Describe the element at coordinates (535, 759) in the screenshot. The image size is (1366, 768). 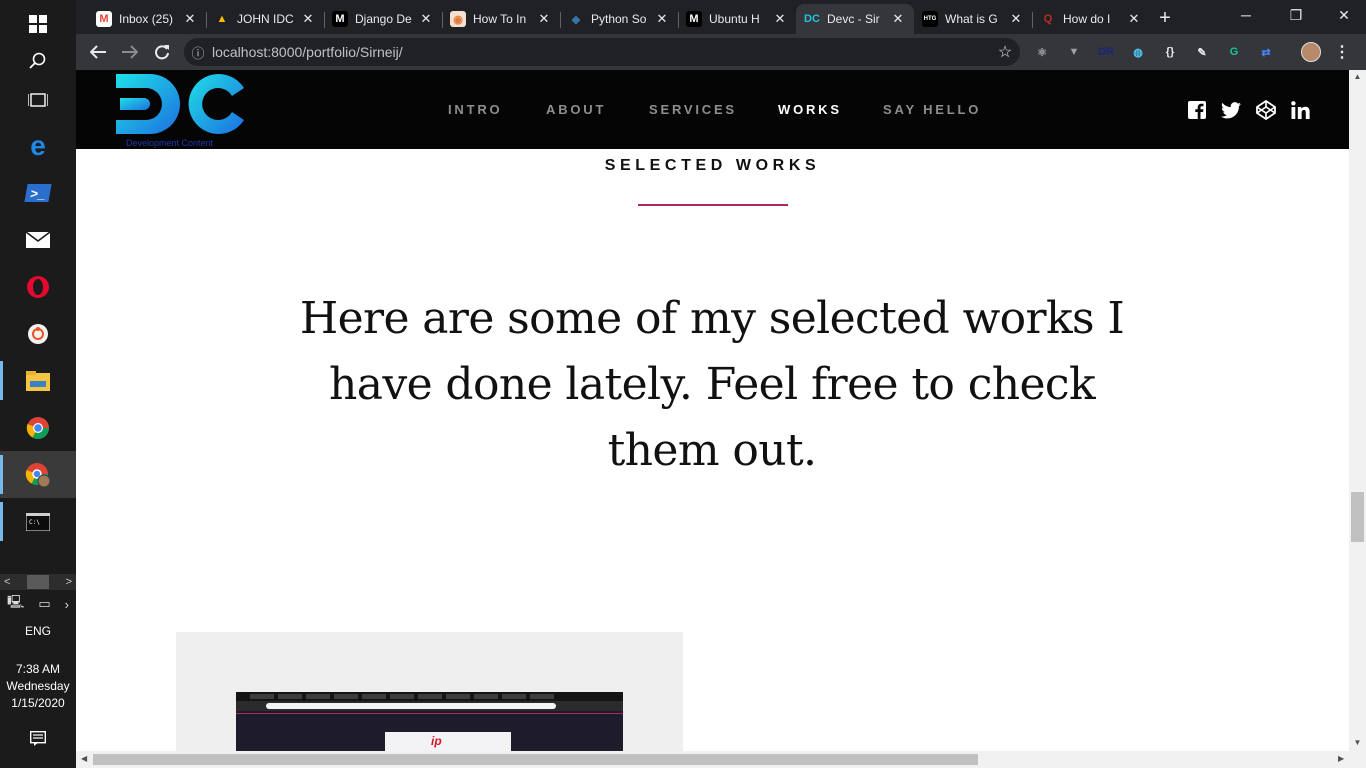
I see `horizontal-scroll-thumb` at that location.